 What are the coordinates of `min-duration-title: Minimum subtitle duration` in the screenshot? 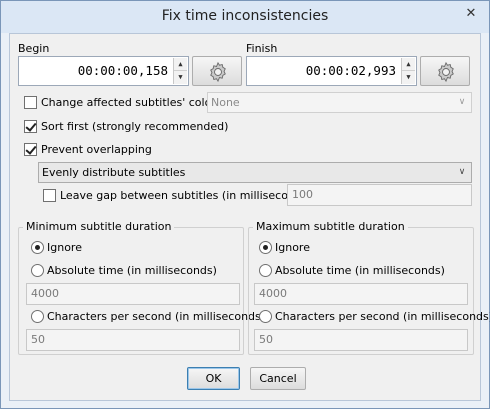 It's located at (99, 226).